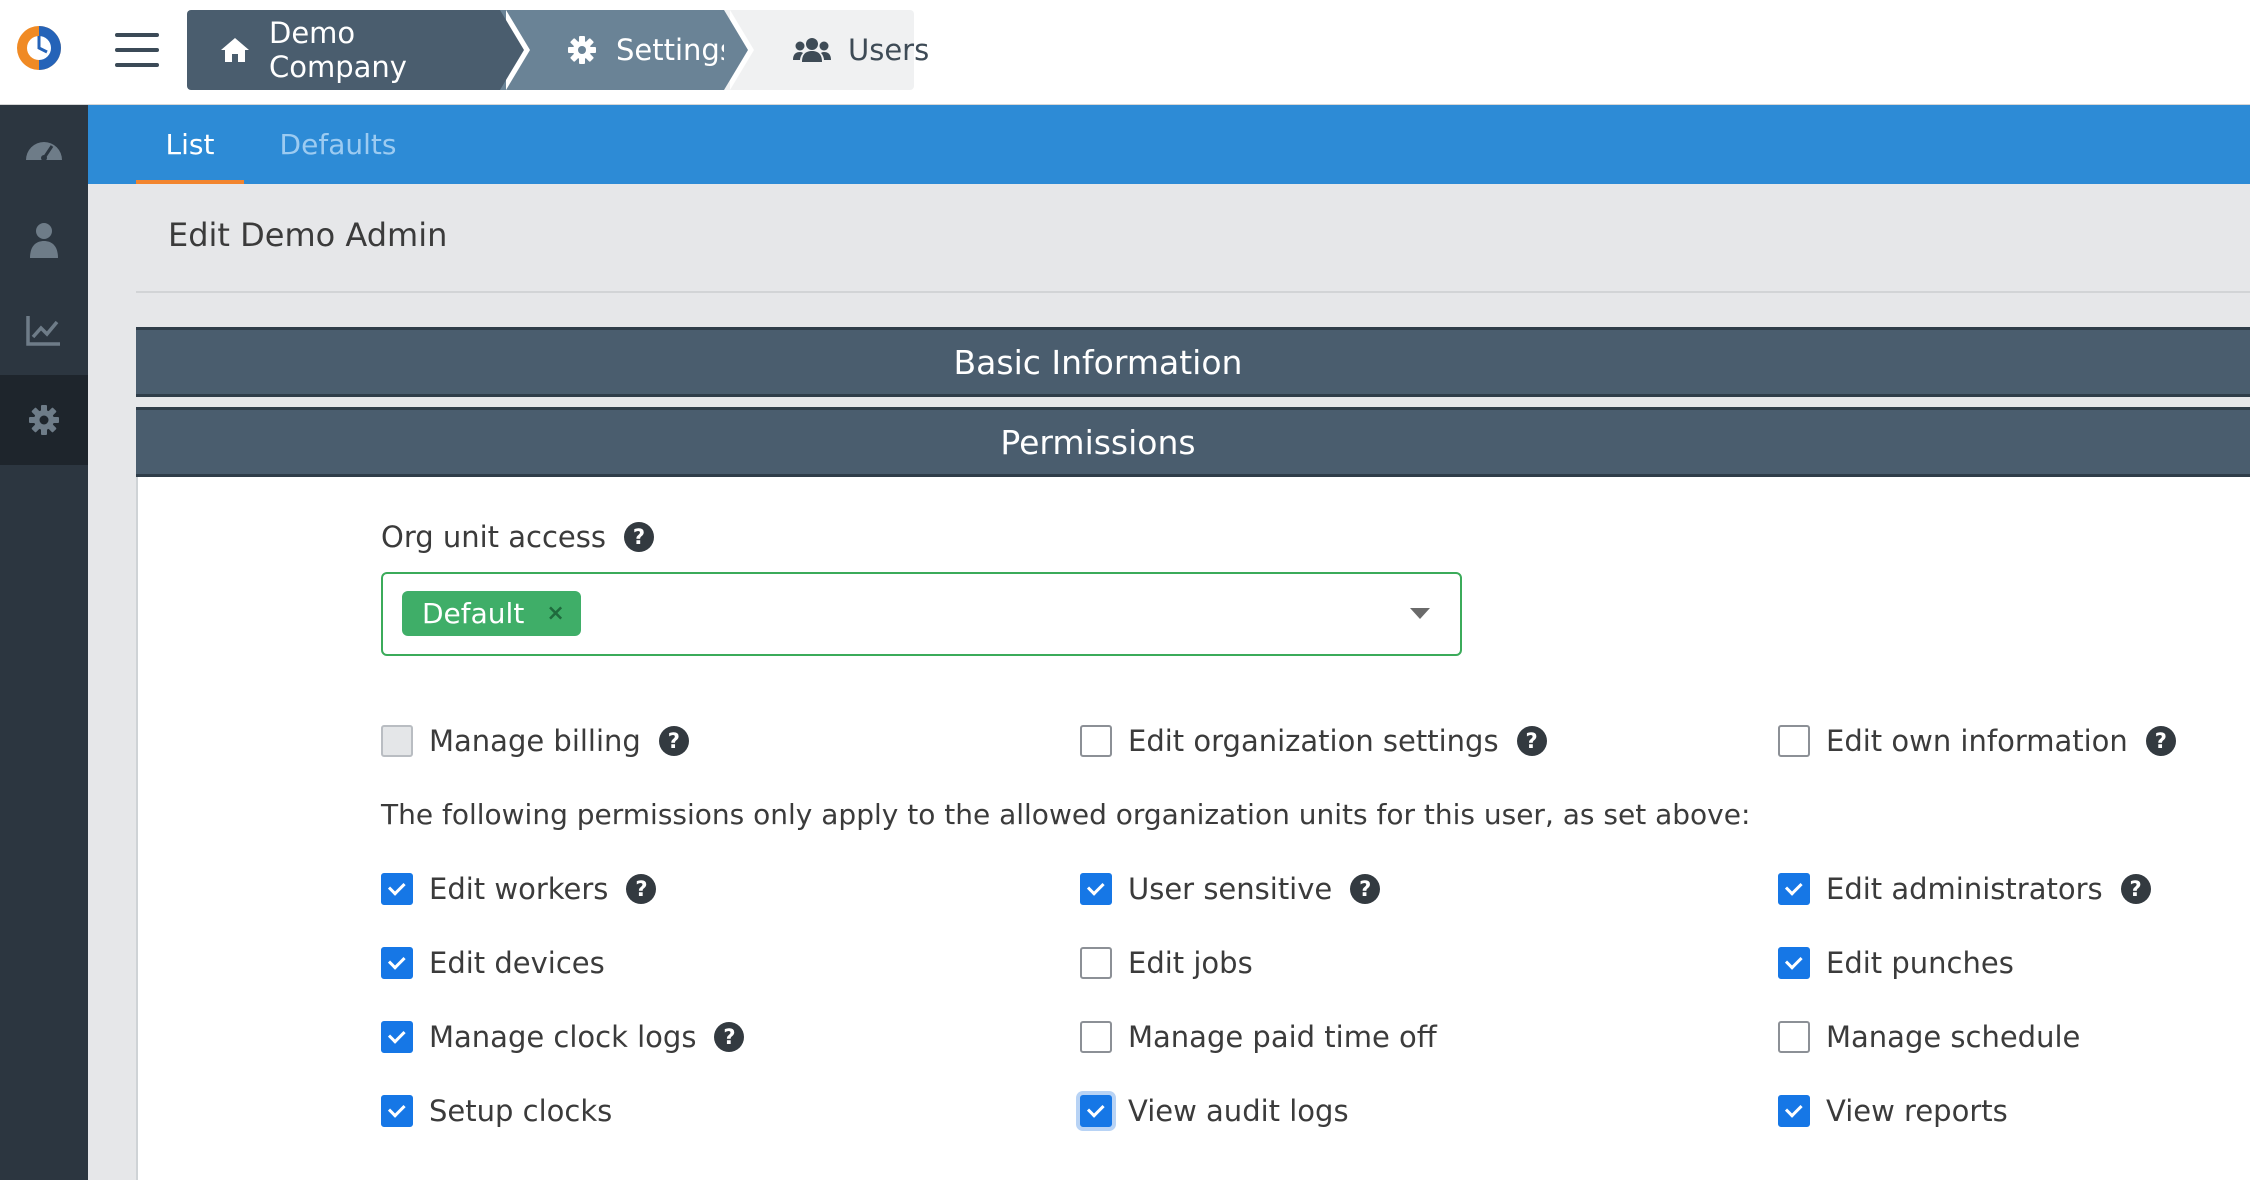  I want to click on breadcrumb-company: Demo Company, so click(358, 50).